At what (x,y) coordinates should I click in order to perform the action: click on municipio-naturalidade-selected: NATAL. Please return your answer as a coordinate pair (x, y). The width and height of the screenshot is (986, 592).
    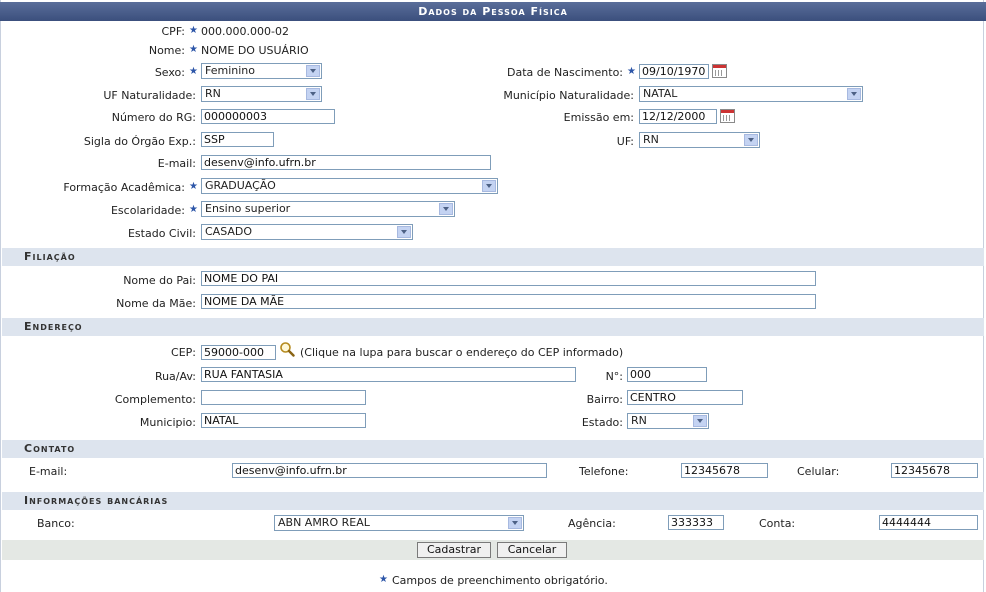
    Looking at the image, I should click on (660, 93).